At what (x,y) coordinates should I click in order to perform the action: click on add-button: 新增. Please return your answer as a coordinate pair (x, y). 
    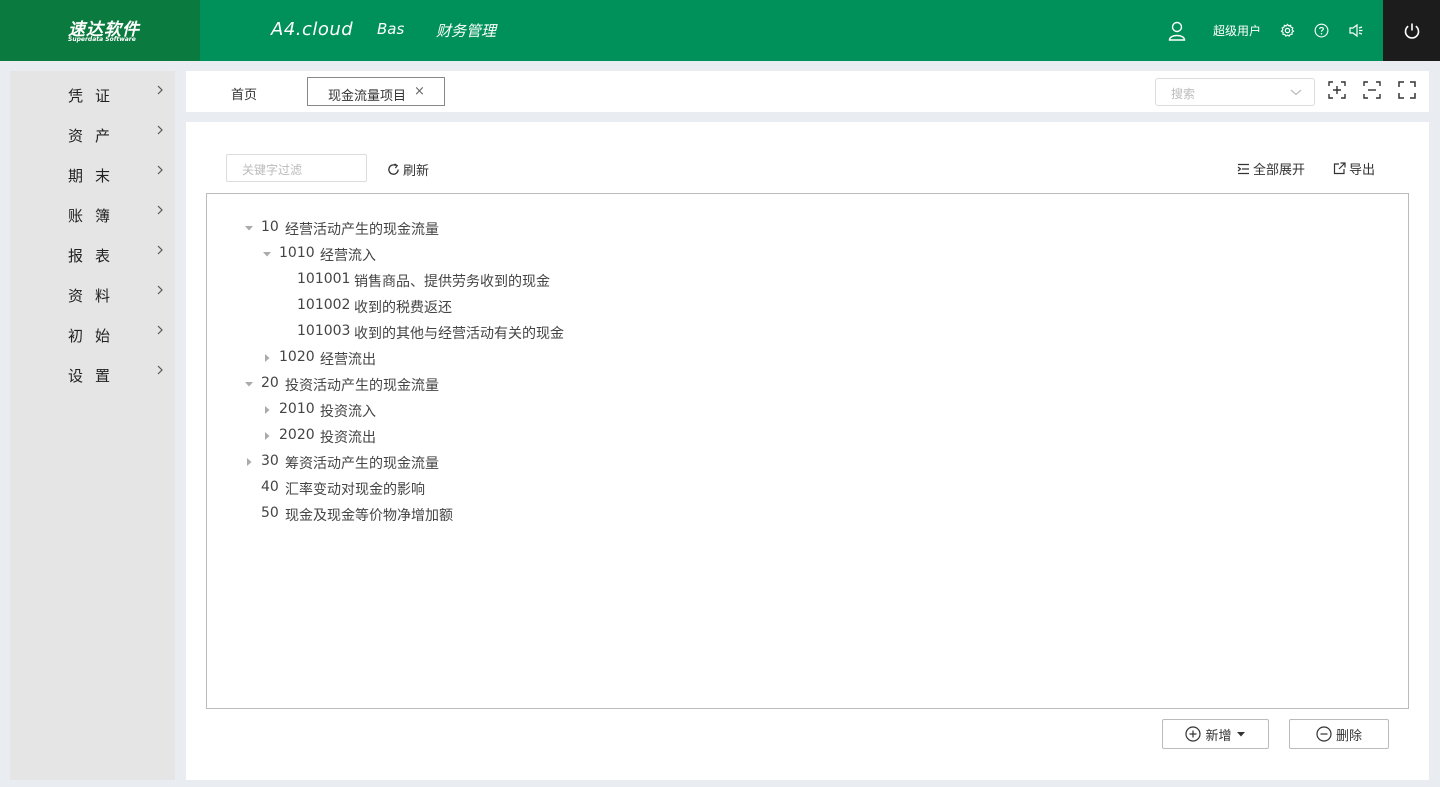
    Looking at the image, I should click on (1215, 734).